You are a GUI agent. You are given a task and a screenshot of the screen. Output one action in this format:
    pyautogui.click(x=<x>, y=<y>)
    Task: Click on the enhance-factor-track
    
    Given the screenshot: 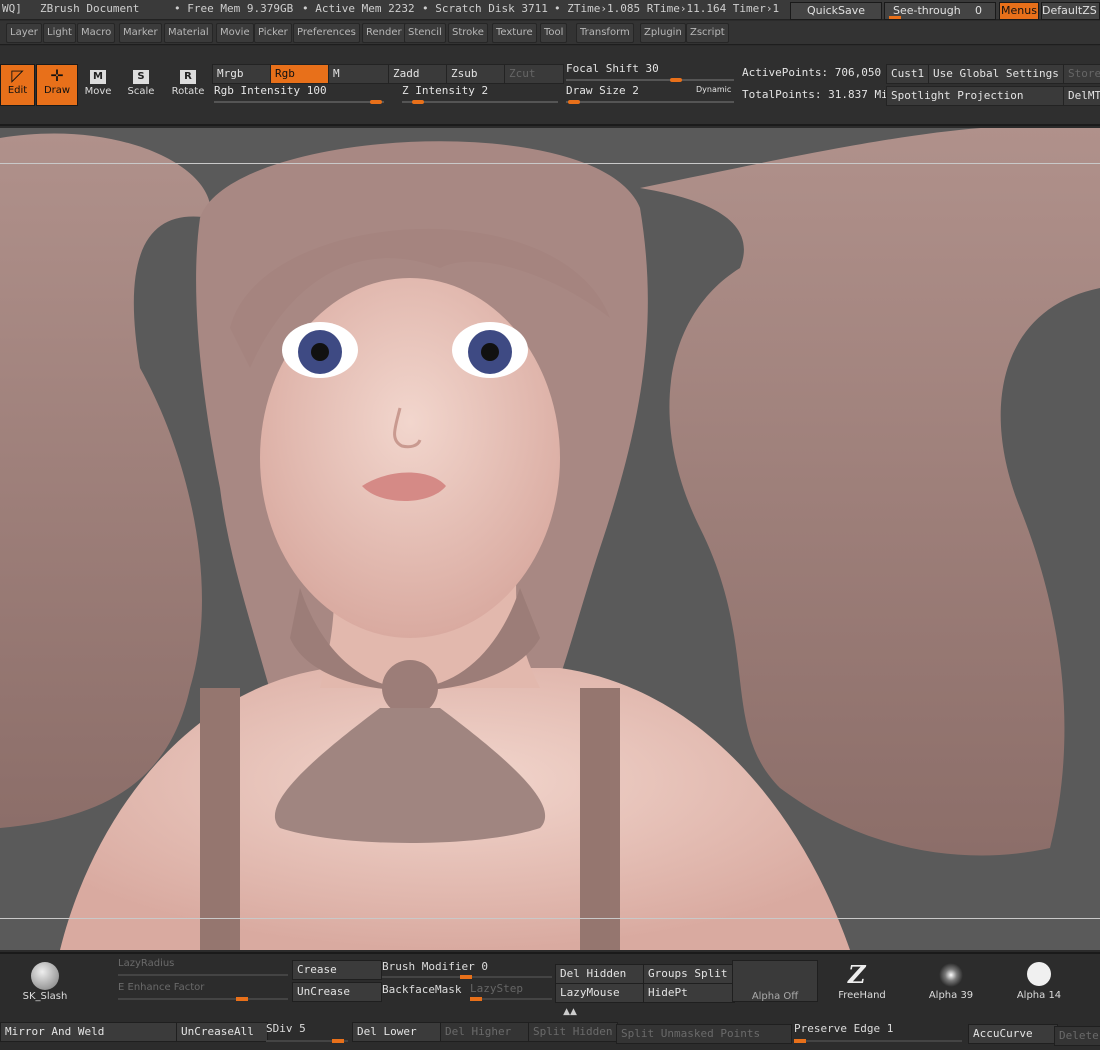 What is the action you would take?
    pyautogui.click(x=203, y=999)
    